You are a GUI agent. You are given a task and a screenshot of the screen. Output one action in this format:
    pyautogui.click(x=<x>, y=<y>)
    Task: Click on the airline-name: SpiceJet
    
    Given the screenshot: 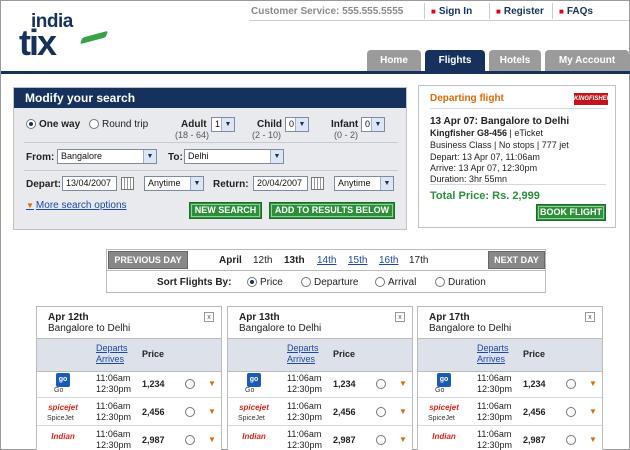 What is the action you would take?
    pyautogui.click(x=251, y=418)
    